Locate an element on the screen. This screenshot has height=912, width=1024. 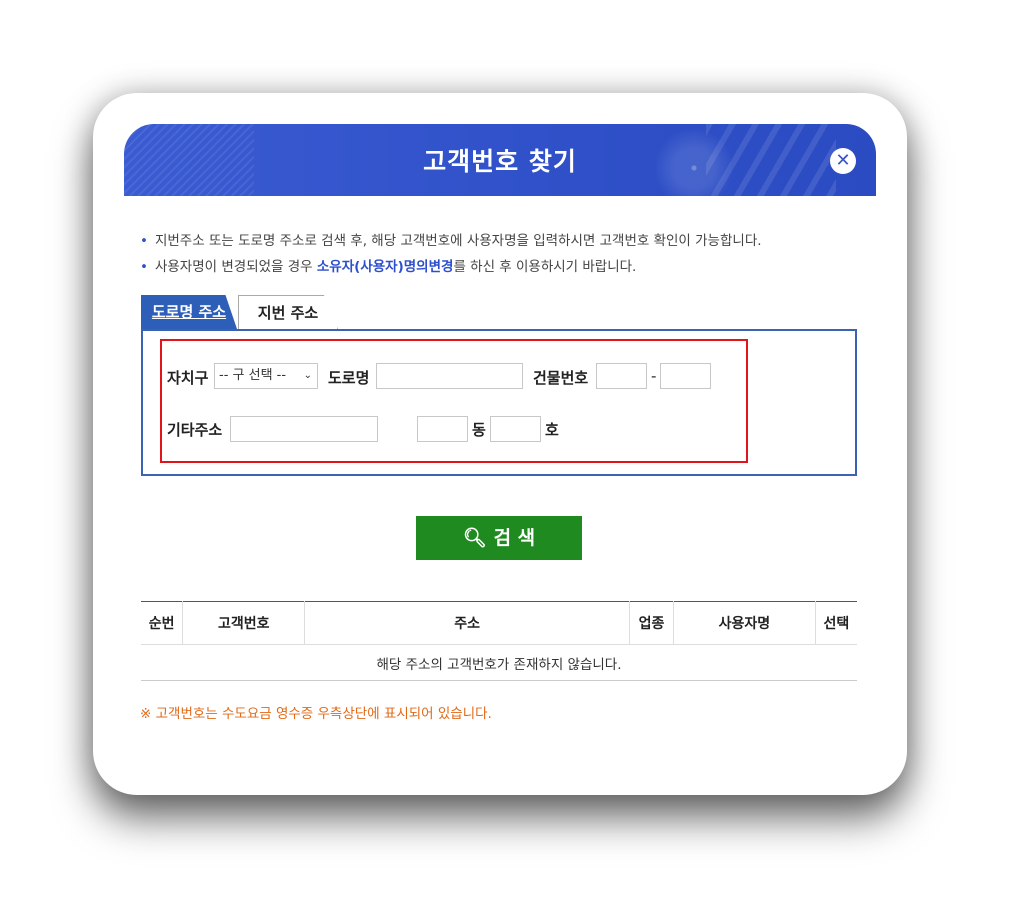
search-icon: 🔍︎ is located at coordinates (474, 538).